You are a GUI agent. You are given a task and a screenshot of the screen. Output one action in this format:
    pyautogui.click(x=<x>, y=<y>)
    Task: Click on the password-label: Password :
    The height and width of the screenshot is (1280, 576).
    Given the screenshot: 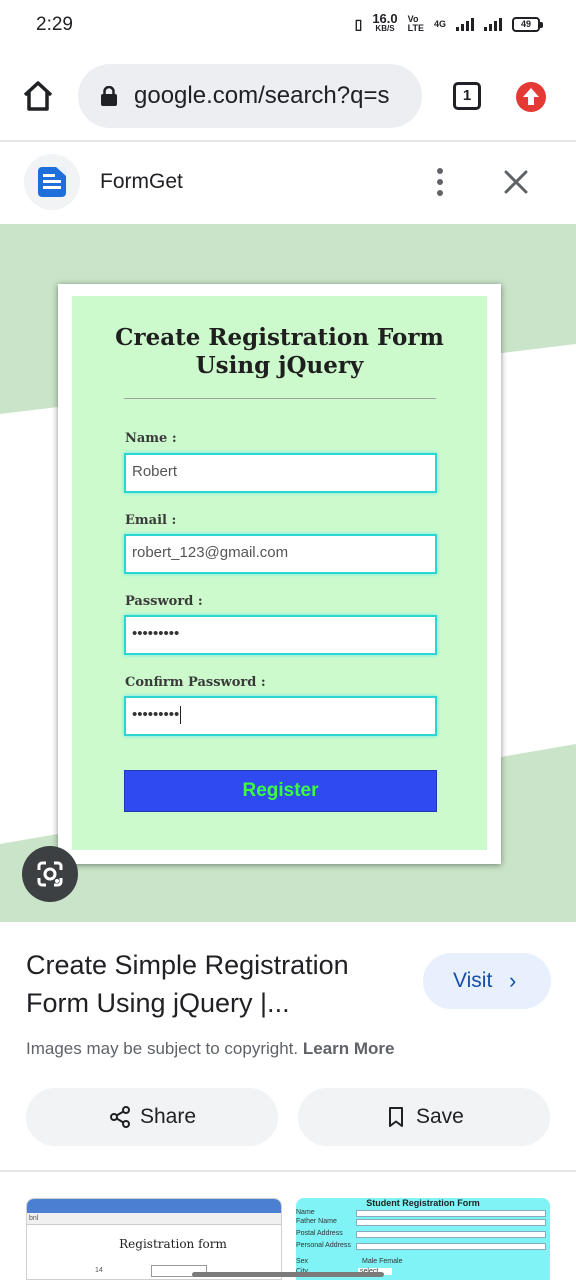 What is the action you would take?
    pyautogui.click(x=164, y=601)
    